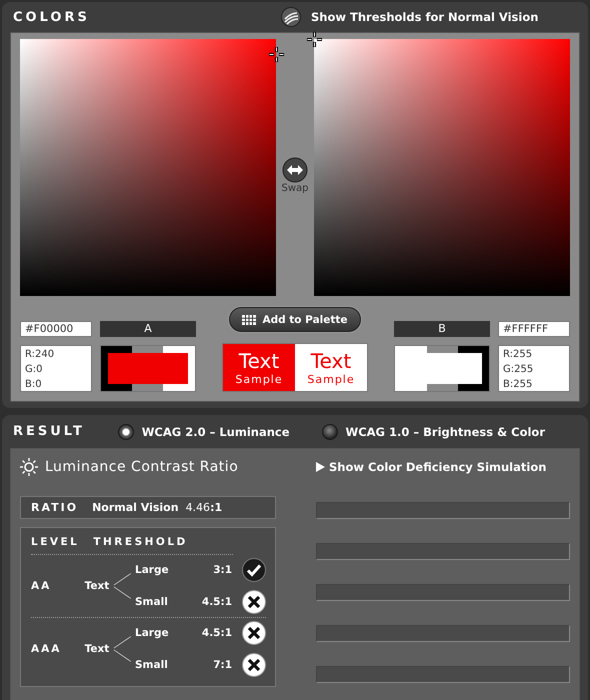 The width and height of the screenshot is (590, 700). Describe the element at coordinates (216, 431) in the screenshot. I see `radio-label: WCAG 2.0 – Luminance` at that location.